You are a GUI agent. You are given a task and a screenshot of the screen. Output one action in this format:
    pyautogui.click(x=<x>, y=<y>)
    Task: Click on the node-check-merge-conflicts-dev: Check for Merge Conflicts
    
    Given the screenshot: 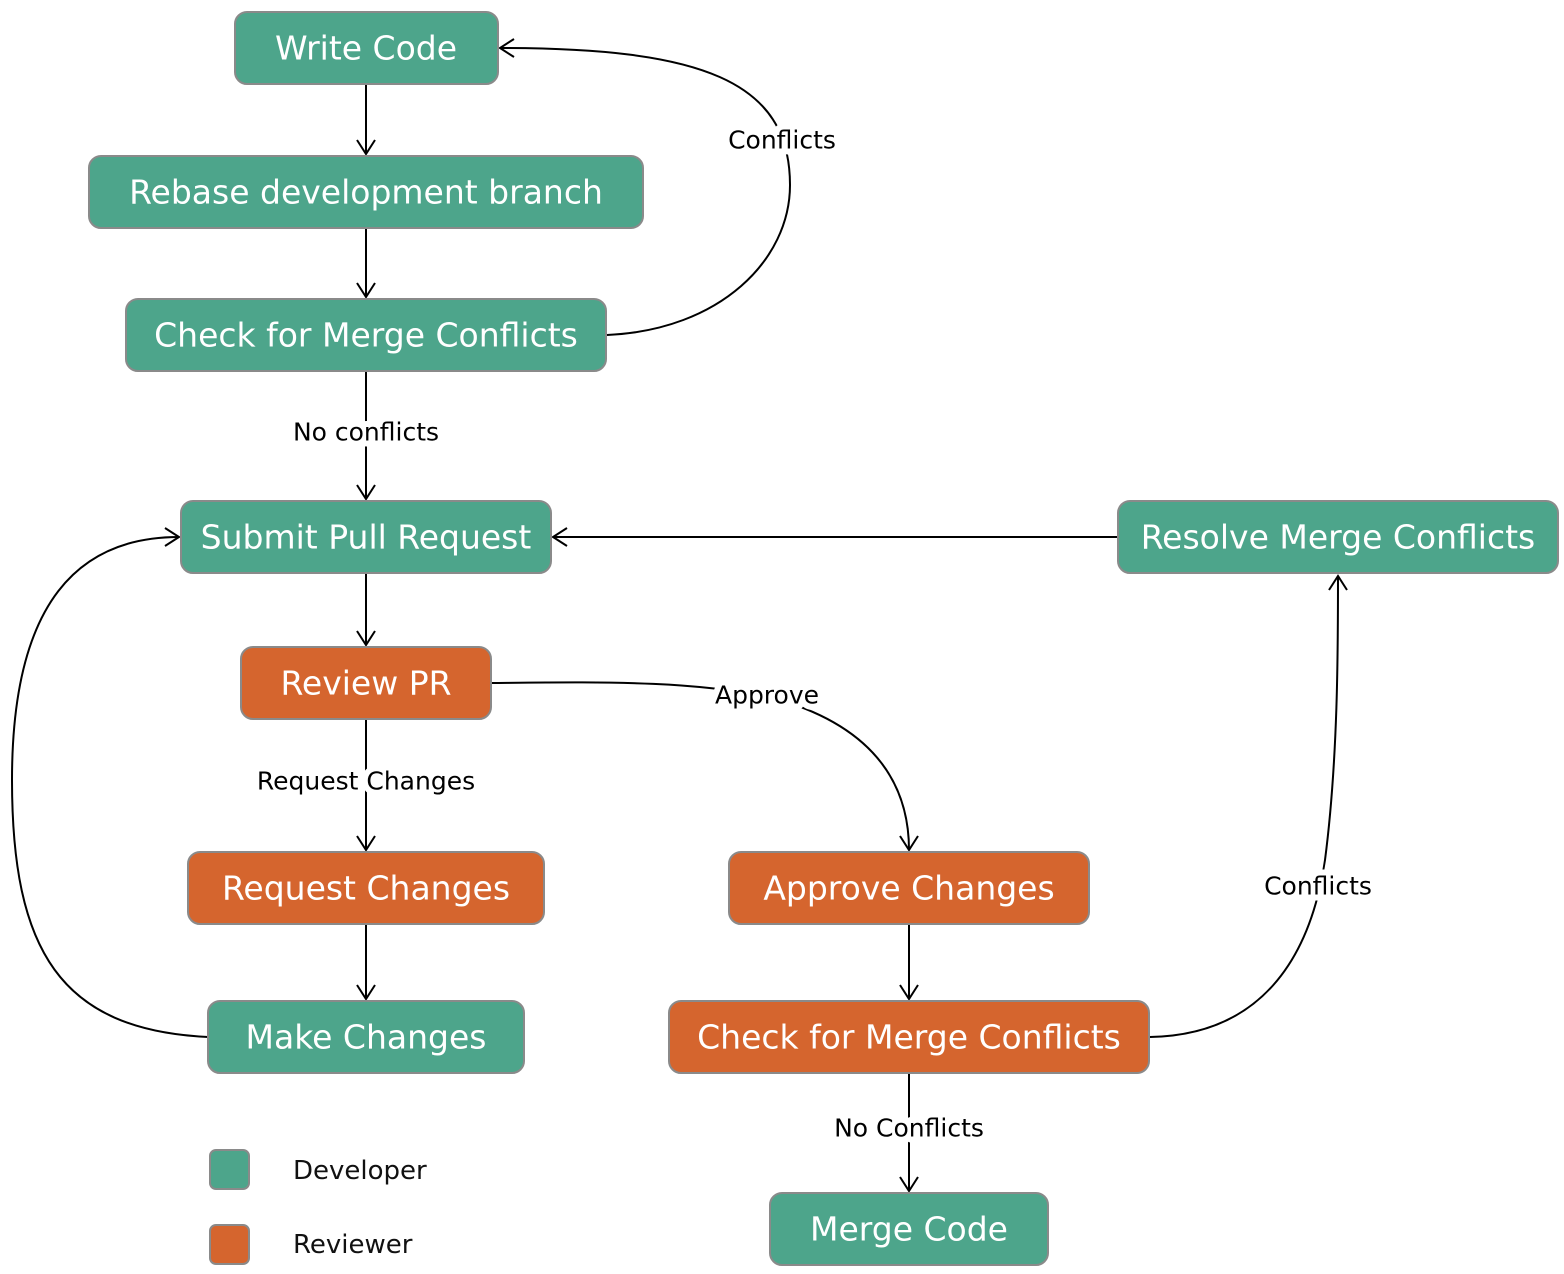 What is the action you would take?
    pyautogui.click(x=366, y=335)
    